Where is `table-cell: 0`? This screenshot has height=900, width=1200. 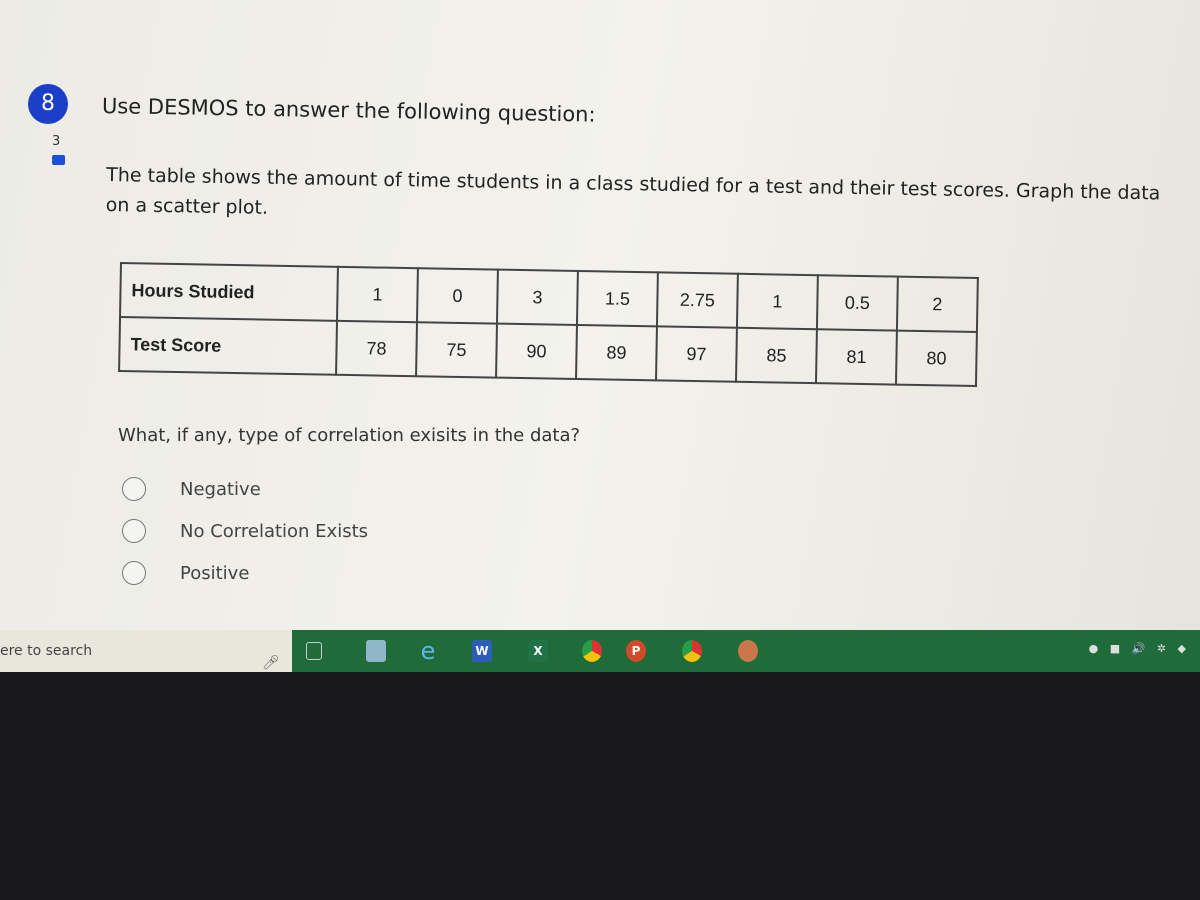
table-cell: 0 is located at coordinates (457, 296).